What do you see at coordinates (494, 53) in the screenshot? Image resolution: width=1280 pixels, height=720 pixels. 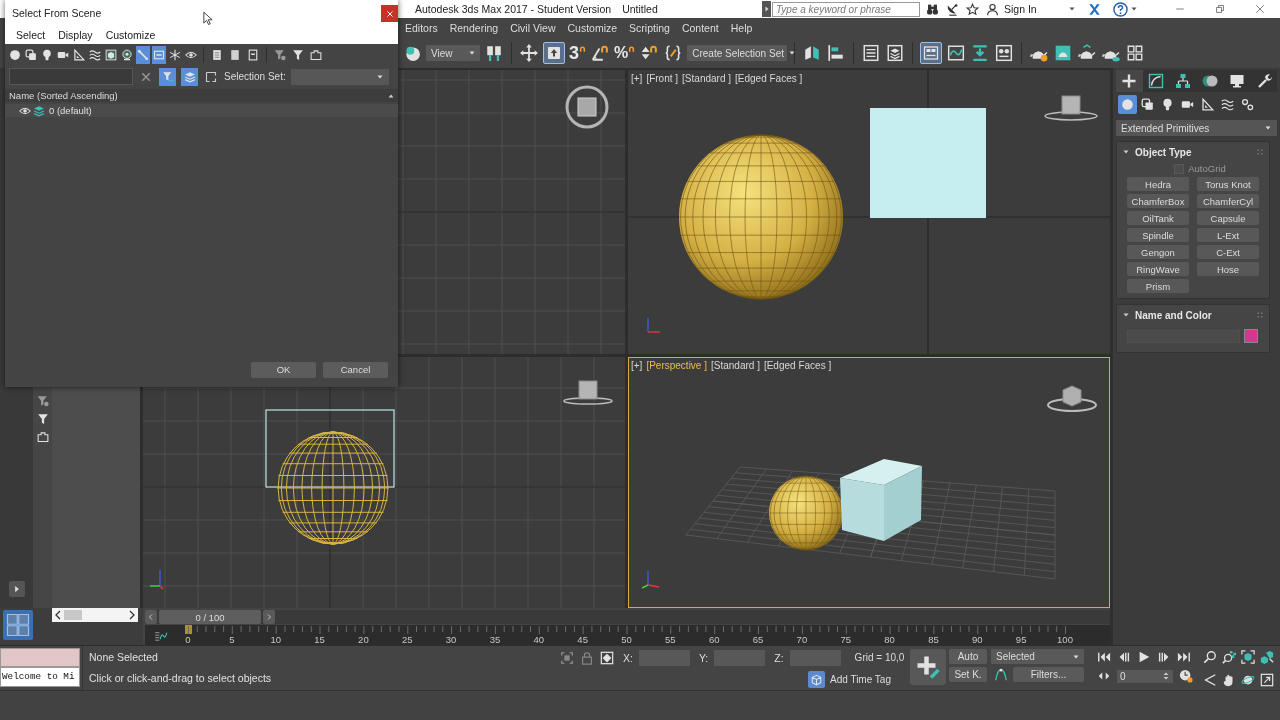 I see `pivot-icon` at bounding box center [494, 53].